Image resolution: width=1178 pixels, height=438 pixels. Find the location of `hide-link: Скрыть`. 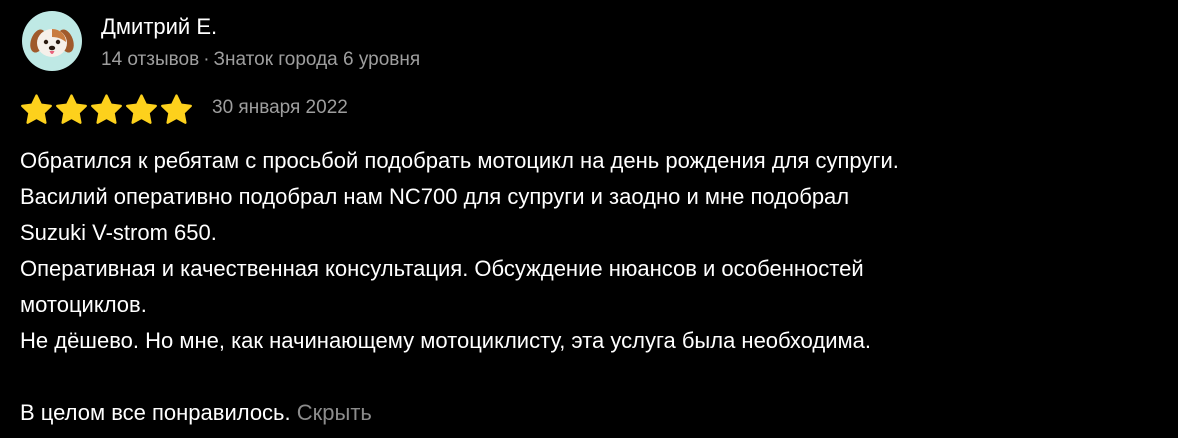

hide-link: Скрыть is located at coordinates (334, 412).